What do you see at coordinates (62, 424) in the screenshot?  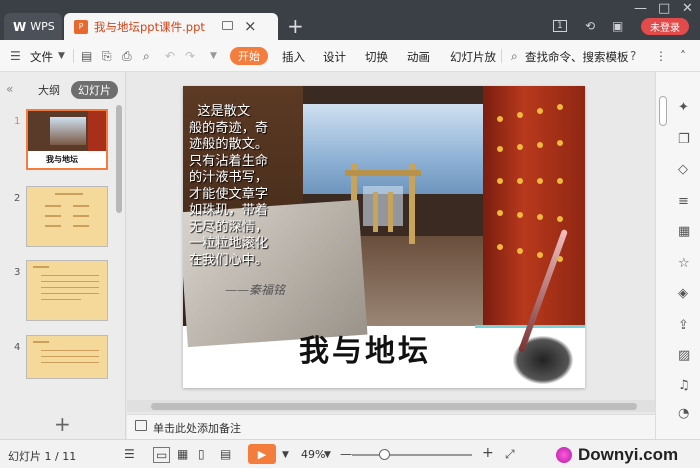 I see `add-slide-button: +` at bounding box center [62, 424].